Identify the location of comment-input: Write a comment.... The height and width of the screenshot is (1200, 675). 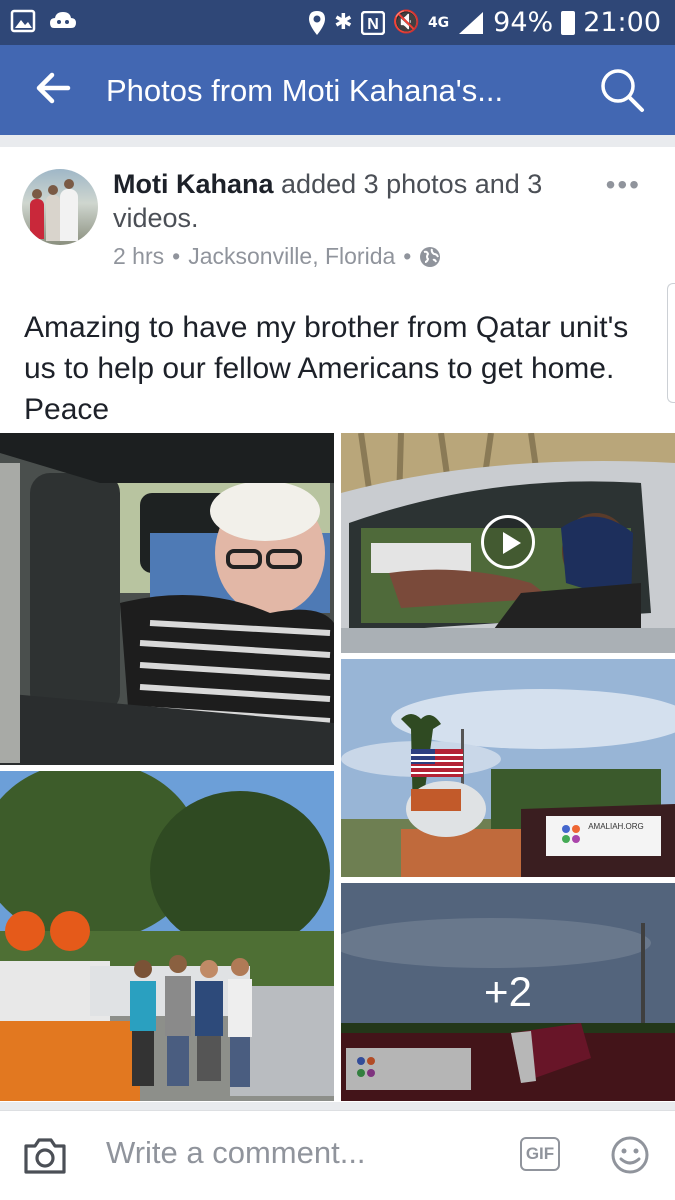
(236, 1153).